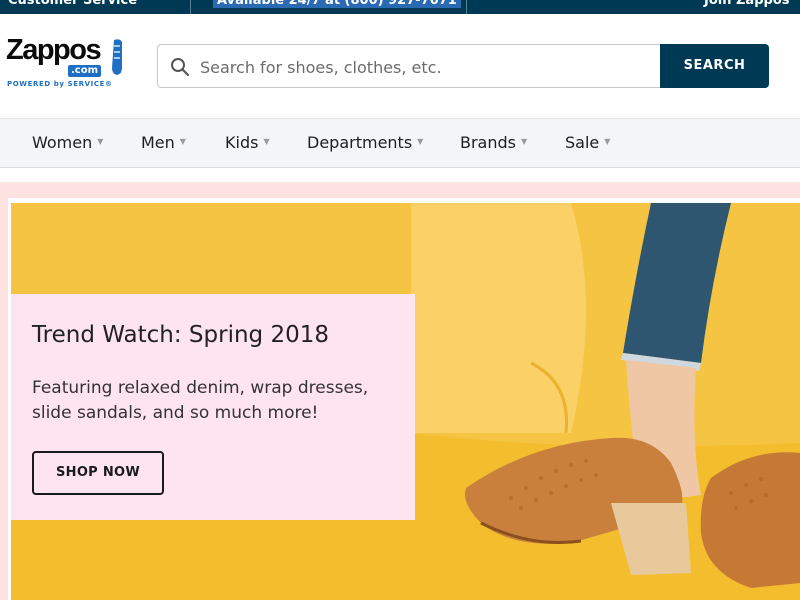 The width and height of the screenshot is (800, 600). Describe the element at coordinates (242, 142) in the screenshot. I see `nav-item-label: Kids` at that location.